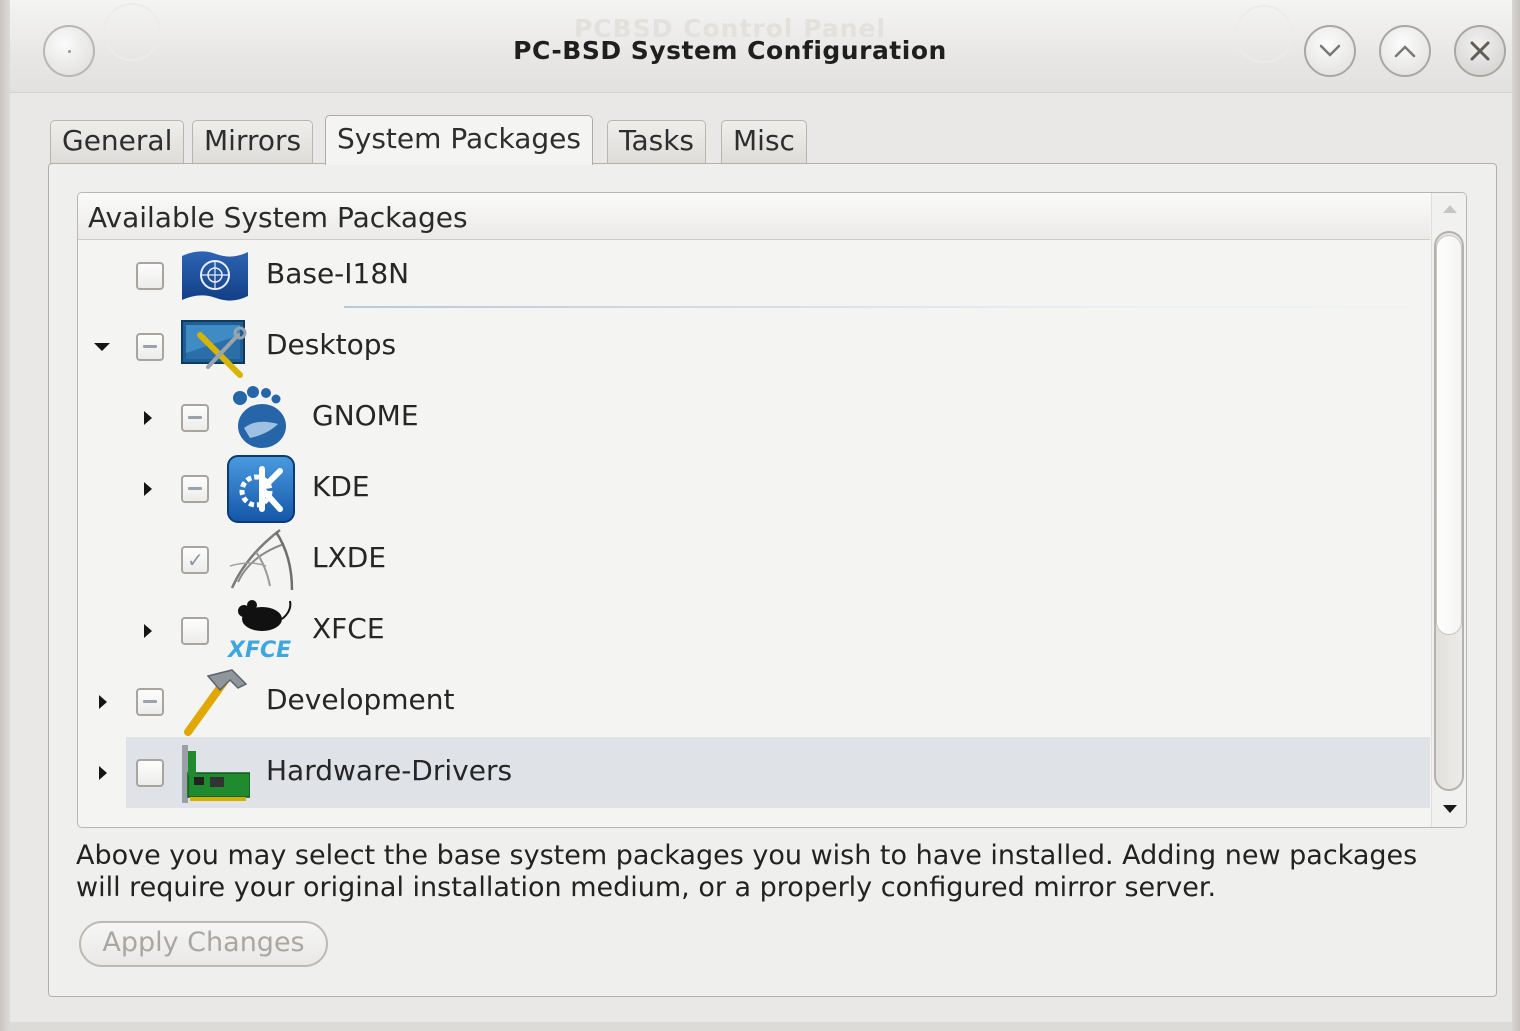  I want to click on chevron-down-icon, so click(1330, 50).